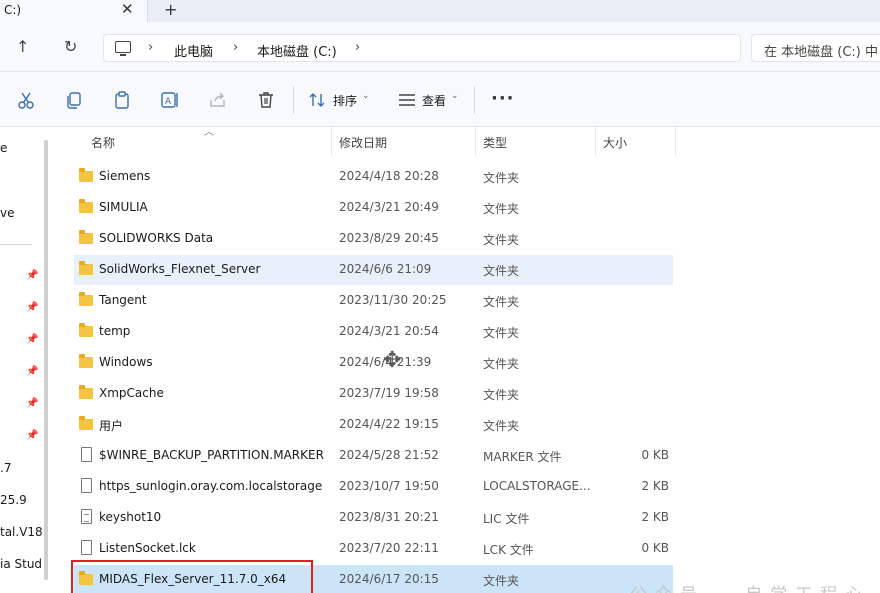 This screenshot has width=880, height=593. Describe the element at coordinates (389, 424) in the screenshot. I see `file-modified-date: 2024/4/22 19:15` at that location.